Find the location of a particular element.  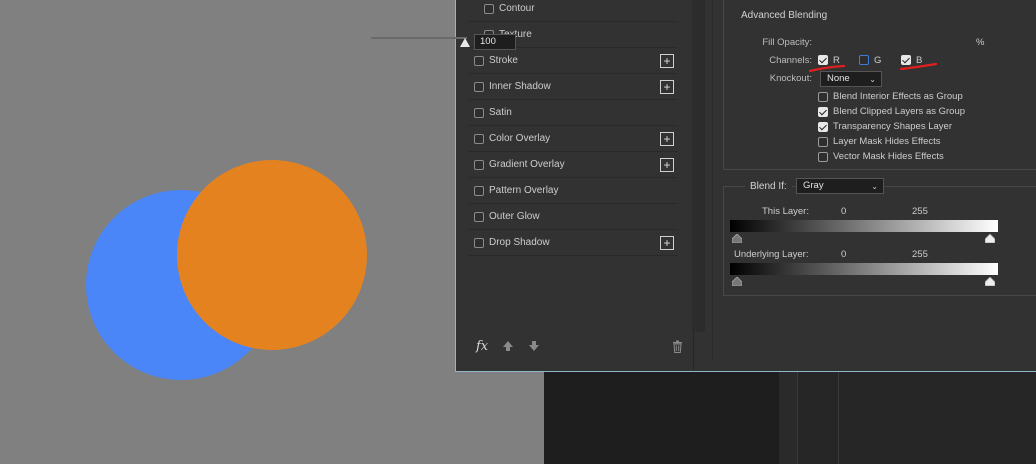

channel-g-label: G is located at coordinates (878, 60).